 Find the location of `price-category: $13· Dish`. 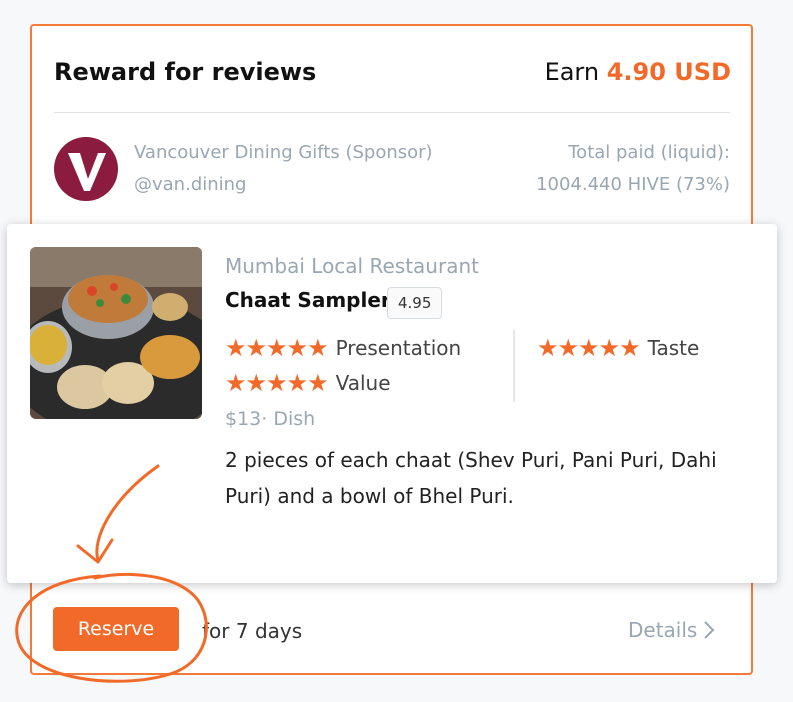

price-category: $13· Dish is located at coordinates (270, 419).